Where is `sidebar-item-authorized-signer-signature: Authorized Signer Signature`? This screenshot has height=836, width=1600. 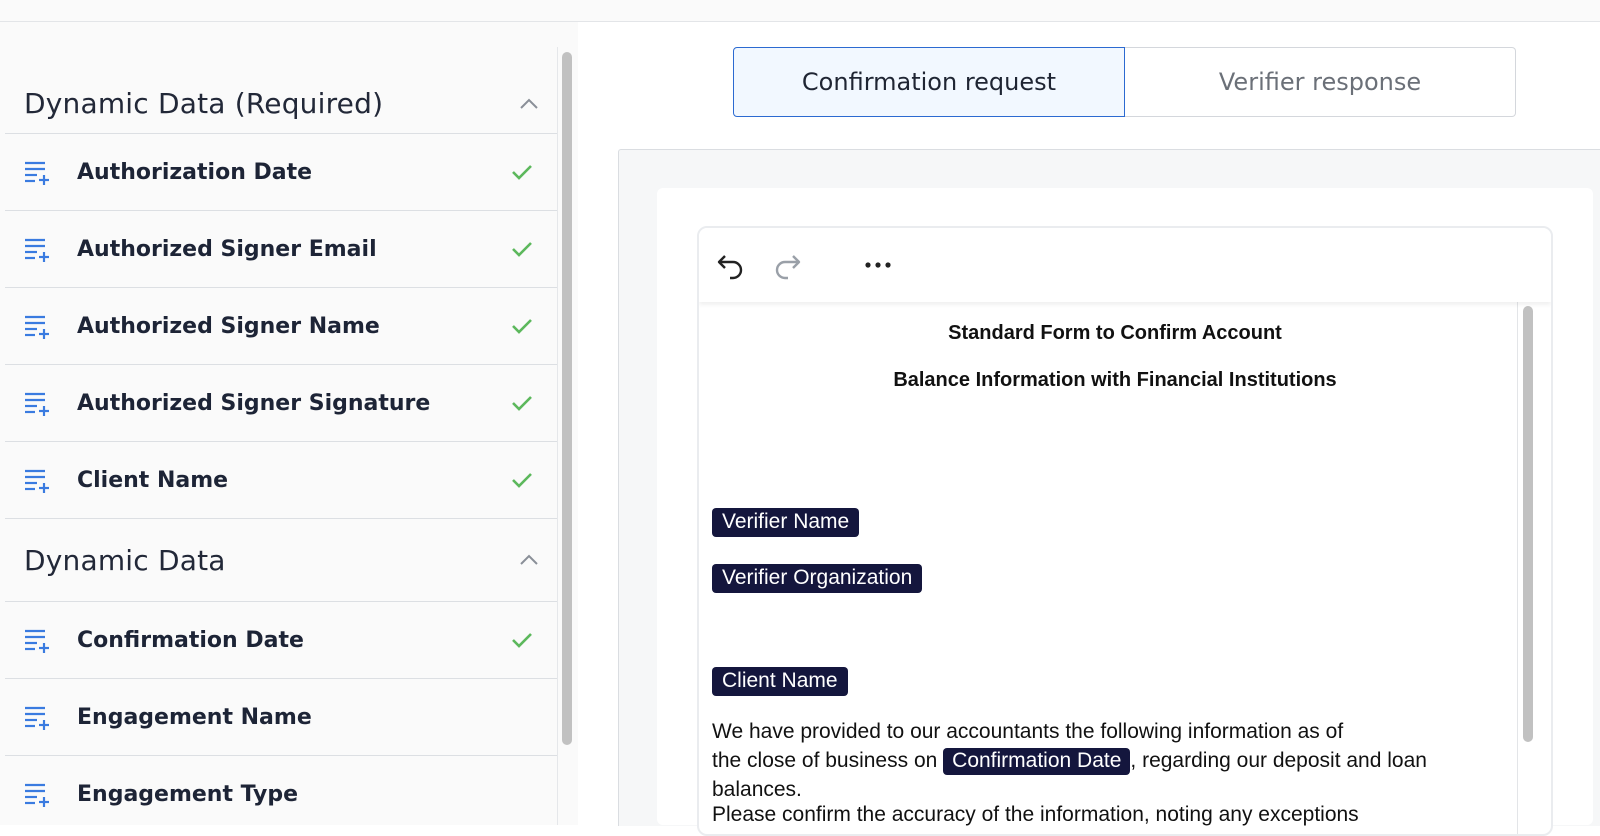 sidebar-item-authorized-signer-signature: Authorized Signer Signature is located at coordinates (281, 403).